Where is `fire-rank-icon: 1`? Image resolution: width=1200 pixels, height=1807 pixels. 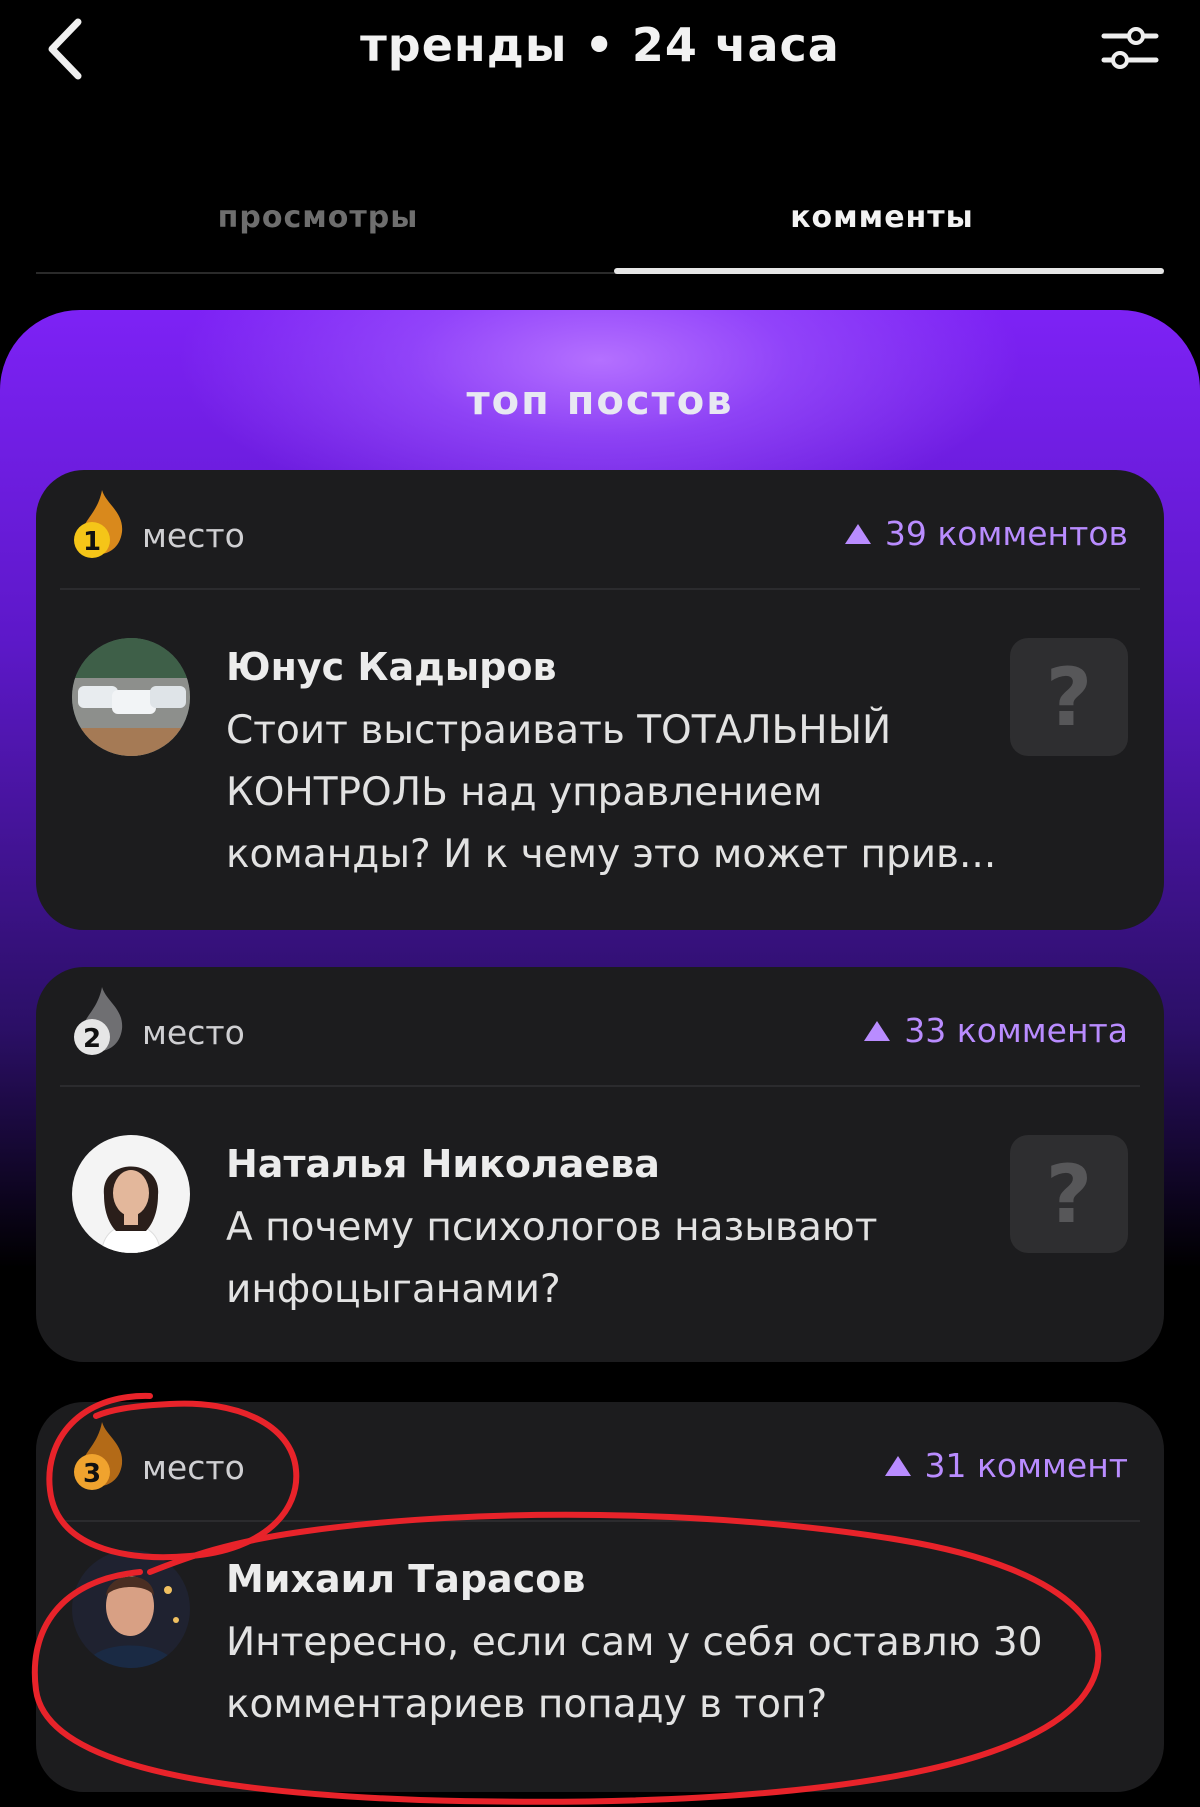 fire-rank-icon: 1 is located at coordinates (101, 527).